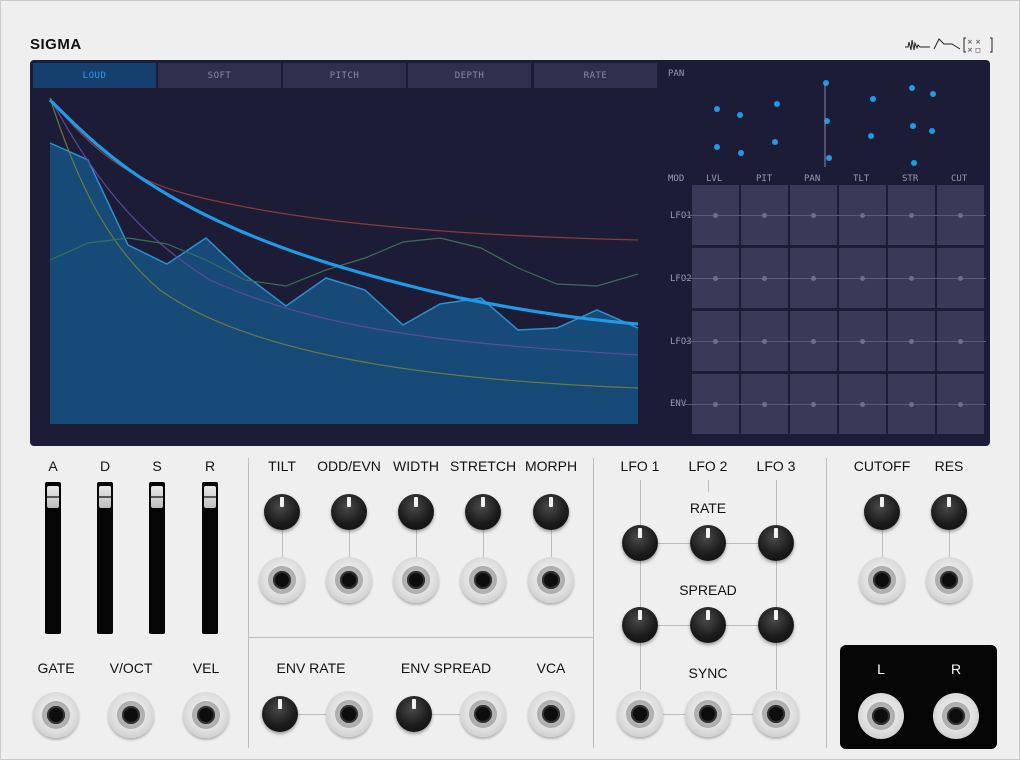 The image size is (1020, 760). Describe the element at coordinates (959, 179) in the screenshot. I see `mod-col-cut: CUT` at that location.